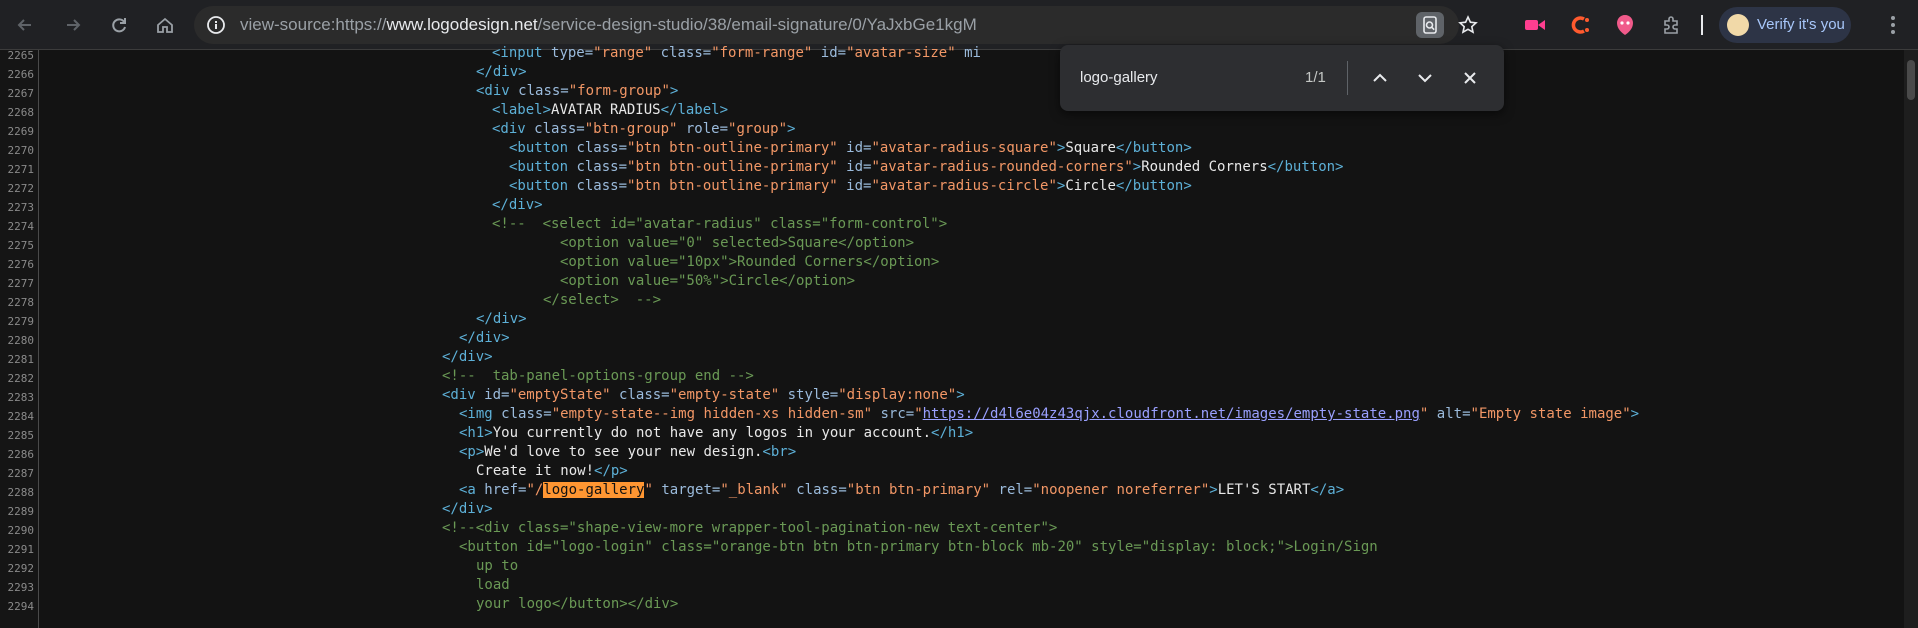  I want to click on bookmark-button, so click(1468, 25).